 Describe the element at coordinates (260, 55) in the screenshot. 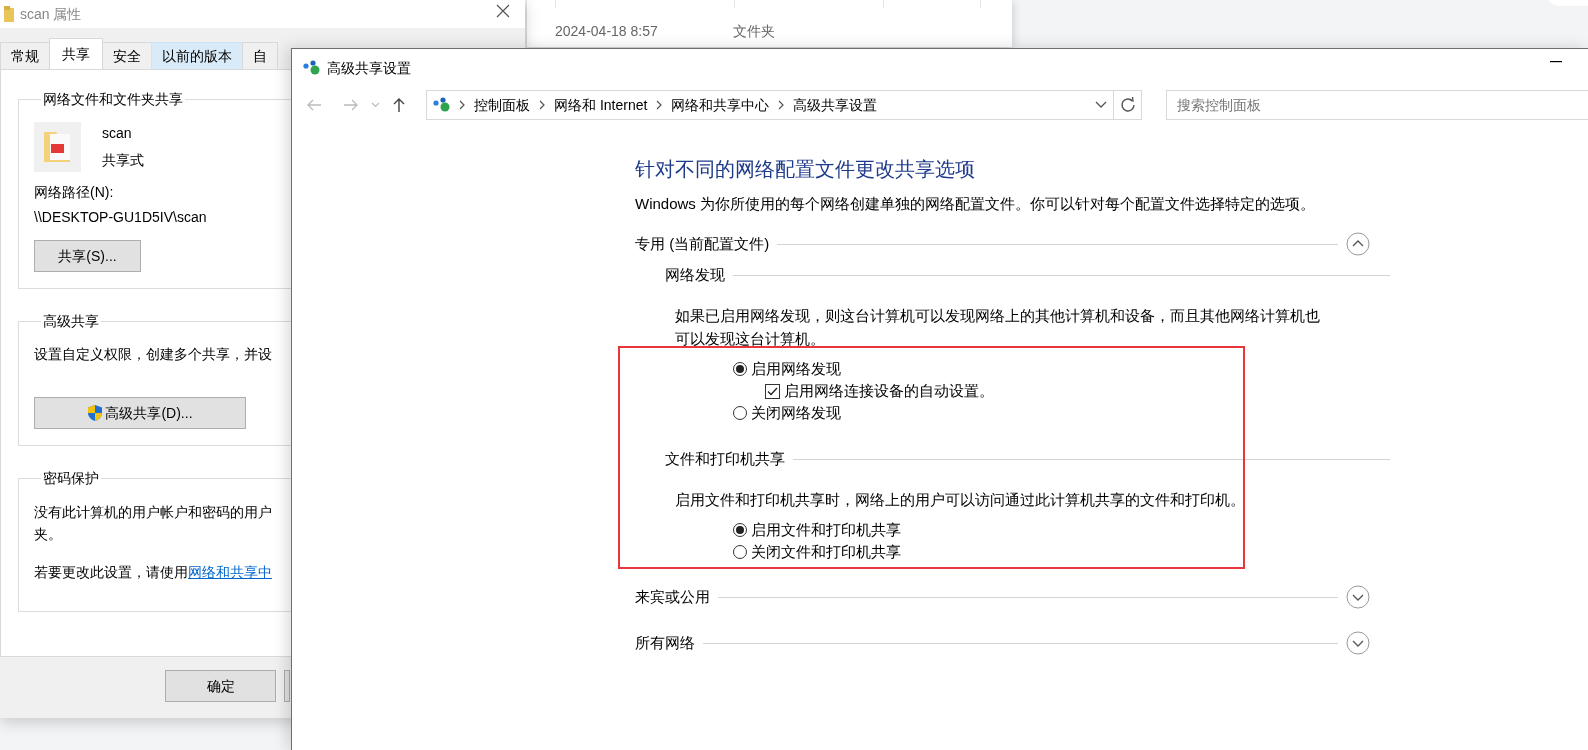

I see `tab: 自` at that location.